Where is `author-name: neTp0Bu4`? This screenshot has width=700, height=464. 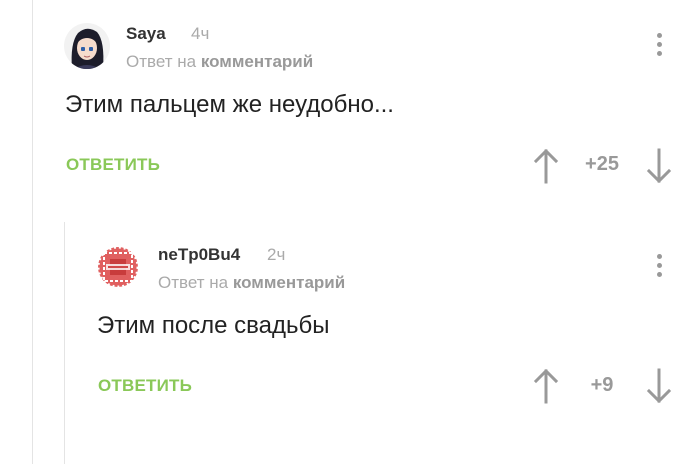 author-name: neTp0Bu4 is located at coordinates (199, 255).